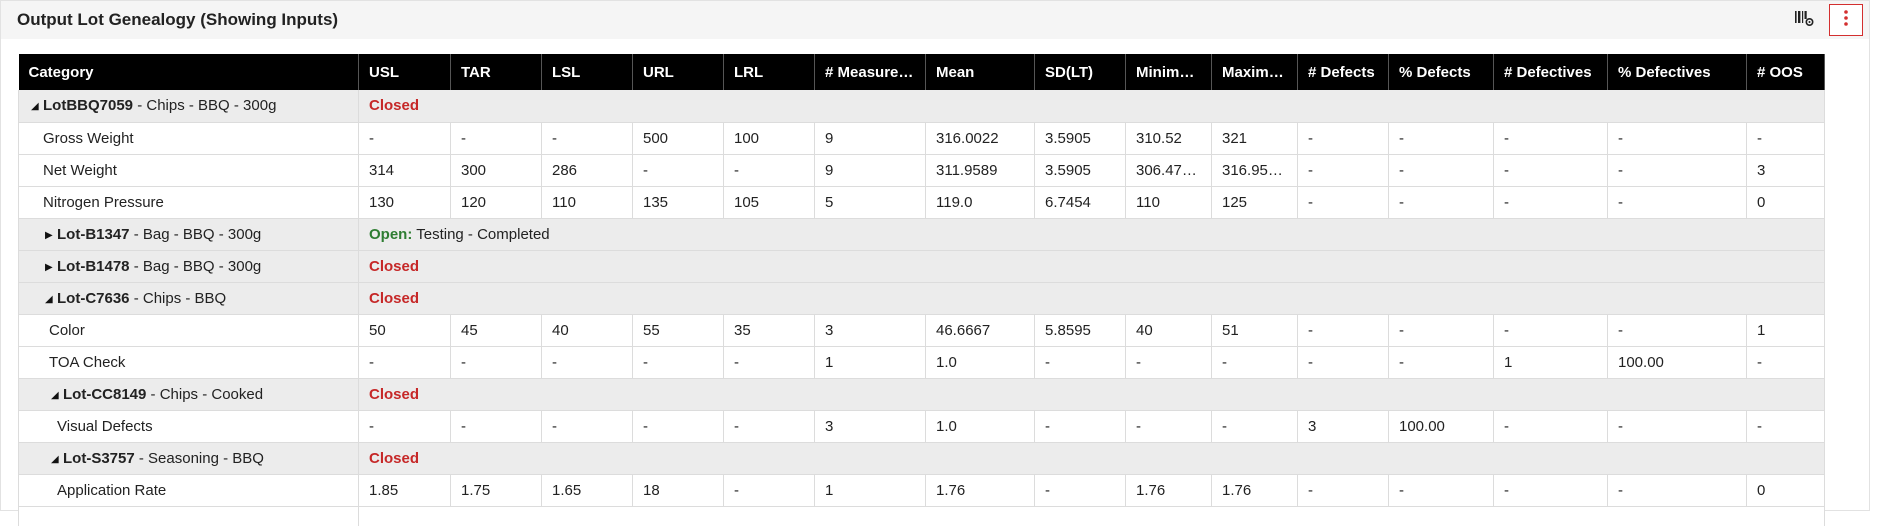  What do you see at coordinates (1441, 72) in the screenshot?
I see `column-header: % Defects` at bounding box center [1441, 72].